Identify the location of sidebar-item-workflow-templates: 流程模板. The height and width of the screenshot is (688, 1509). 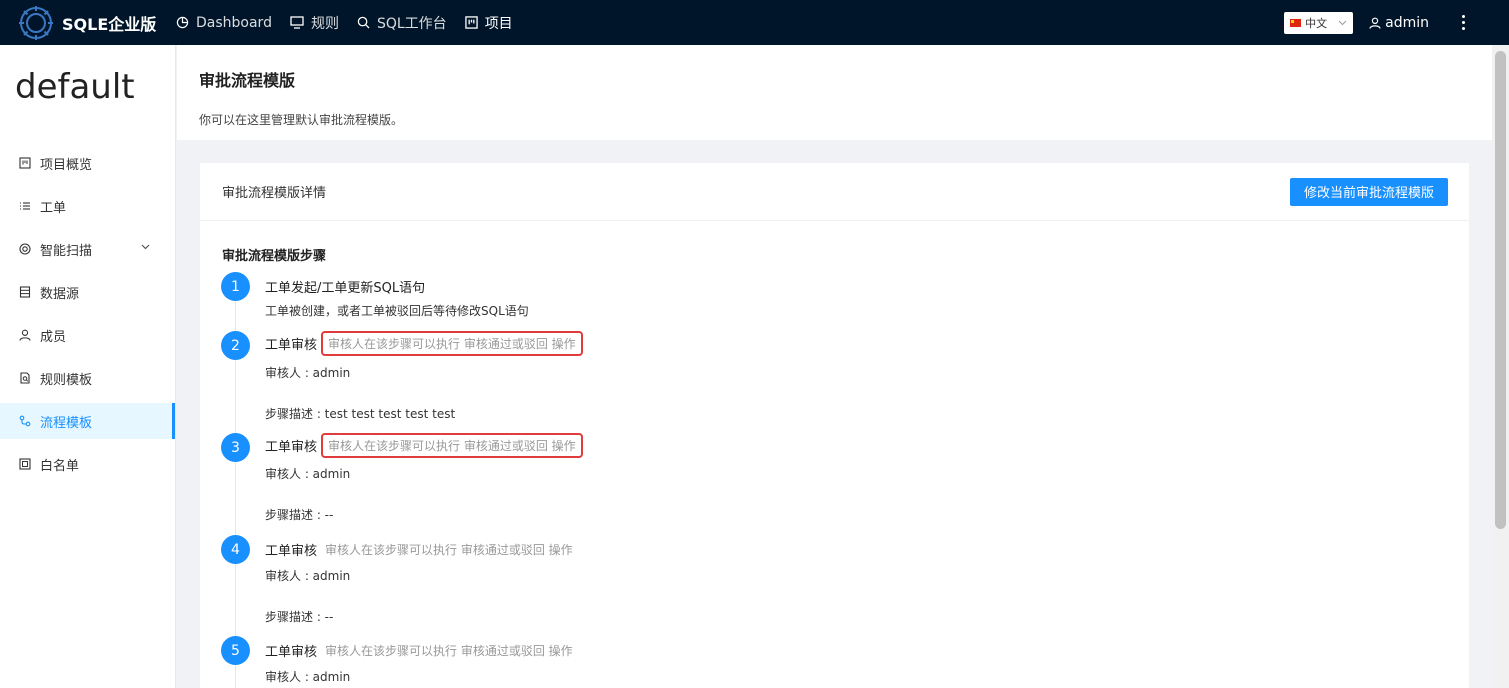
(87, 421).